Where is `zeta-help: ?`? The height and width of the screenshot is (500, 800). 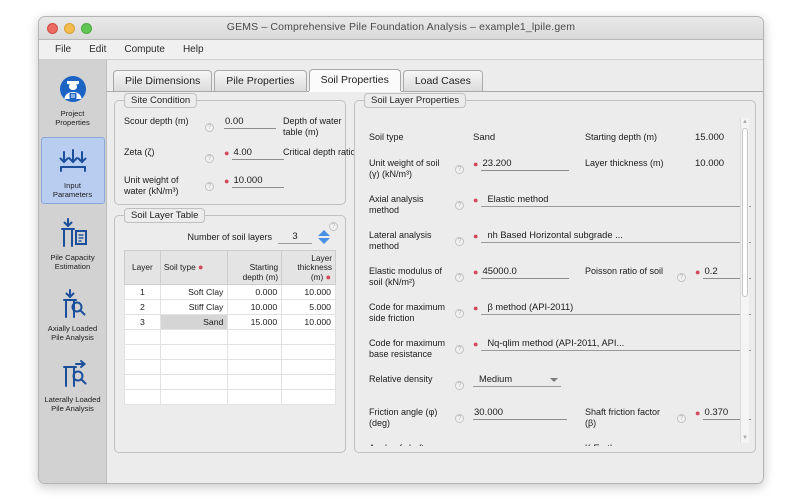 zeta-help: ? is located at coordinates (213, 155).